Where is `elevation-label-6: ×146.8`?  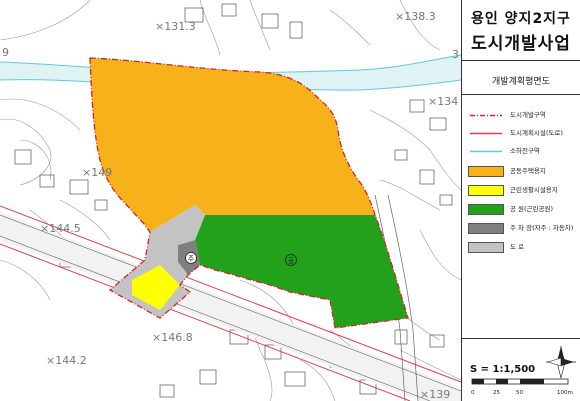
elevation-label-6: ×146.8 is located at coordinates (172, 337).